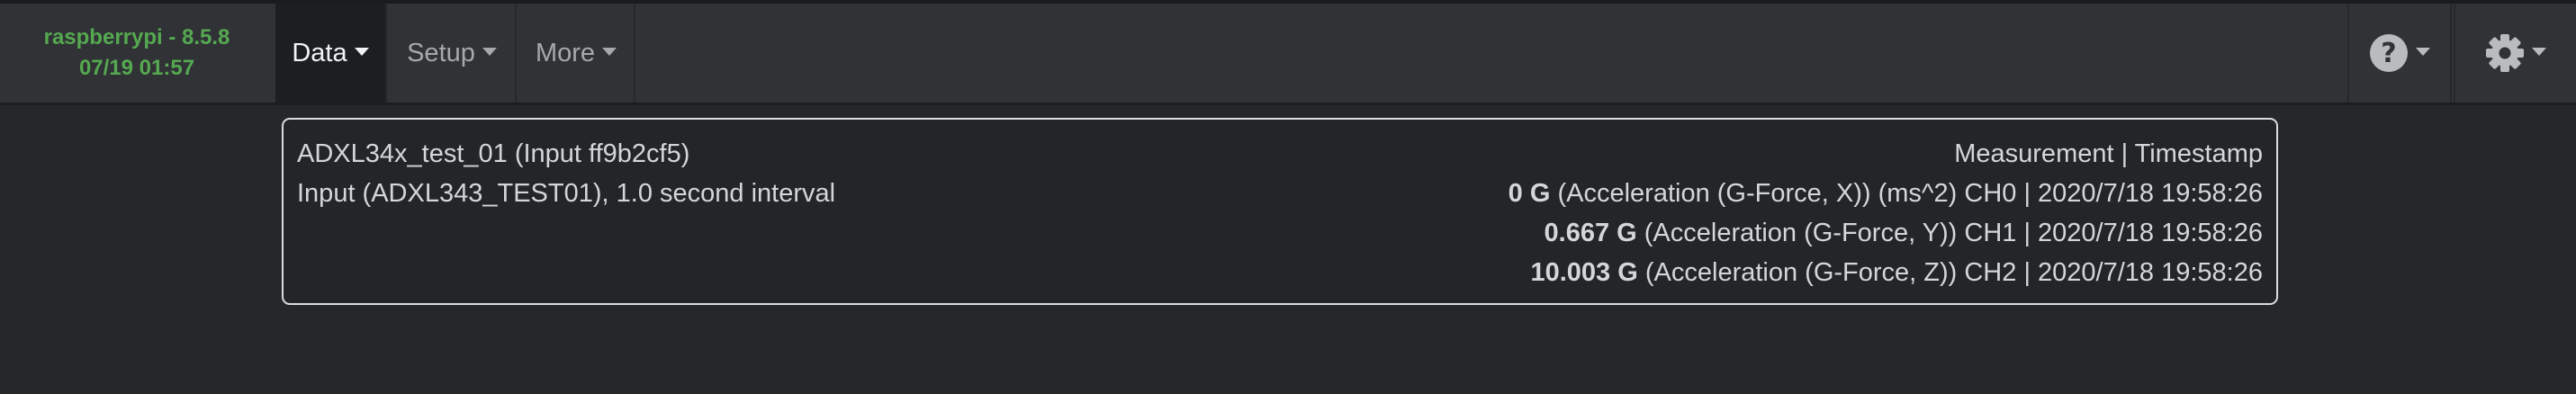 This screenshot has width=2576, height=394. Describe the element at coordinates (319, 52) in the screenshot. I see `nav-data-label: Data` at that location.